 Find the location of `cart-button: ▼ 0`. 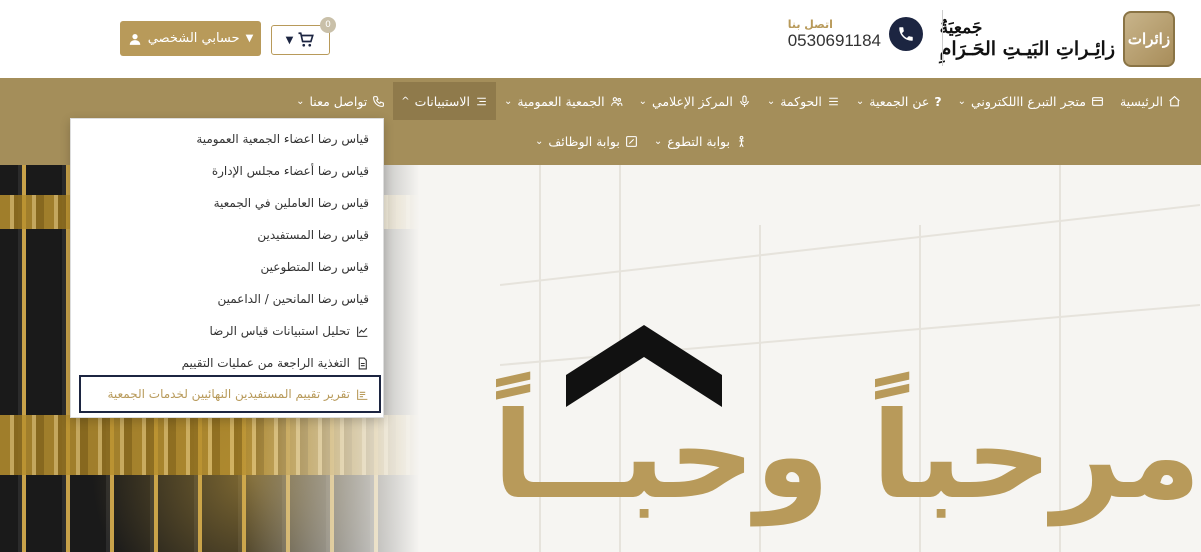

cart-button: ▼ 0 is located at coordinates (303, 36).